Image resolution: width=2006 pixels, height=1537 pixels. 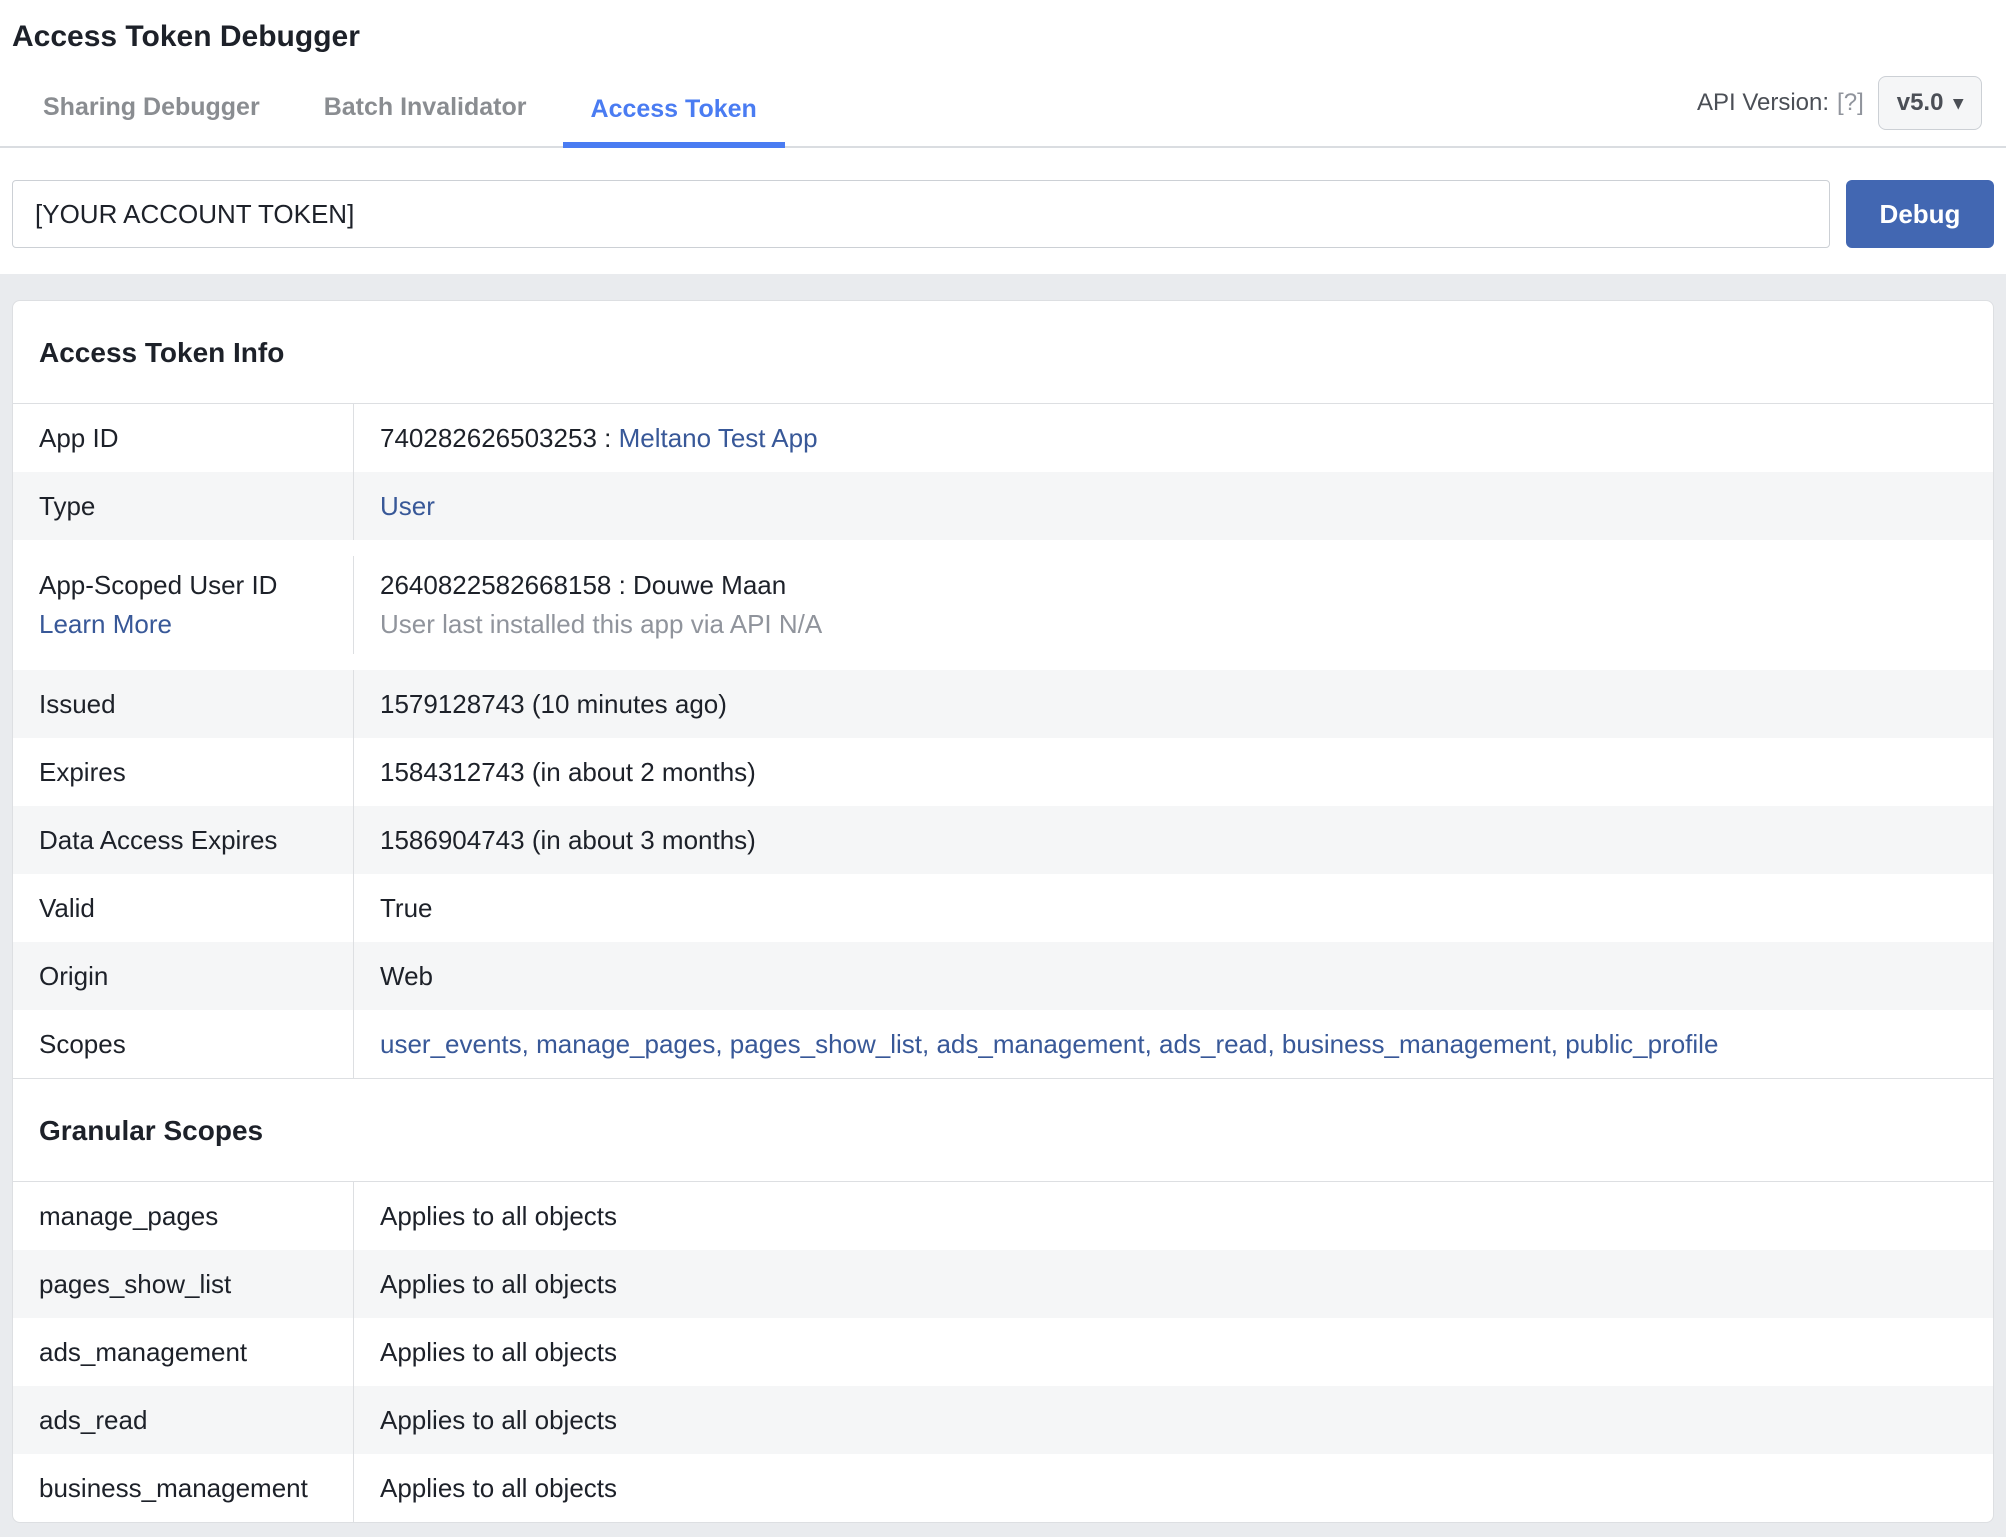 I want to click on valid-value: True, so click(x=406, y=907).